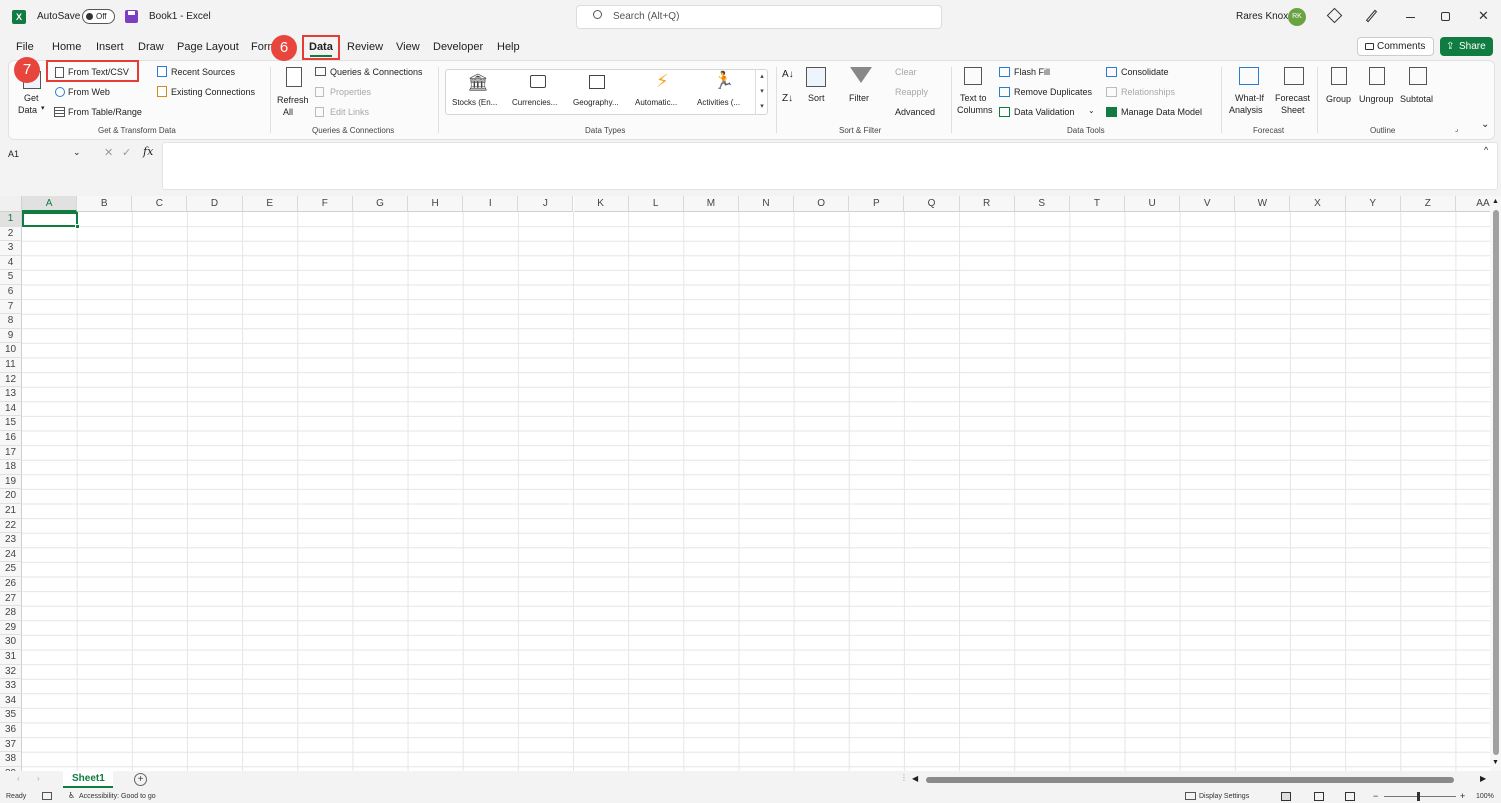 The height and width of the screenshot is (803, 1501). Describe the element at coordinates (11, 657) in the screenshot. I see `row-header: 31` at that location.